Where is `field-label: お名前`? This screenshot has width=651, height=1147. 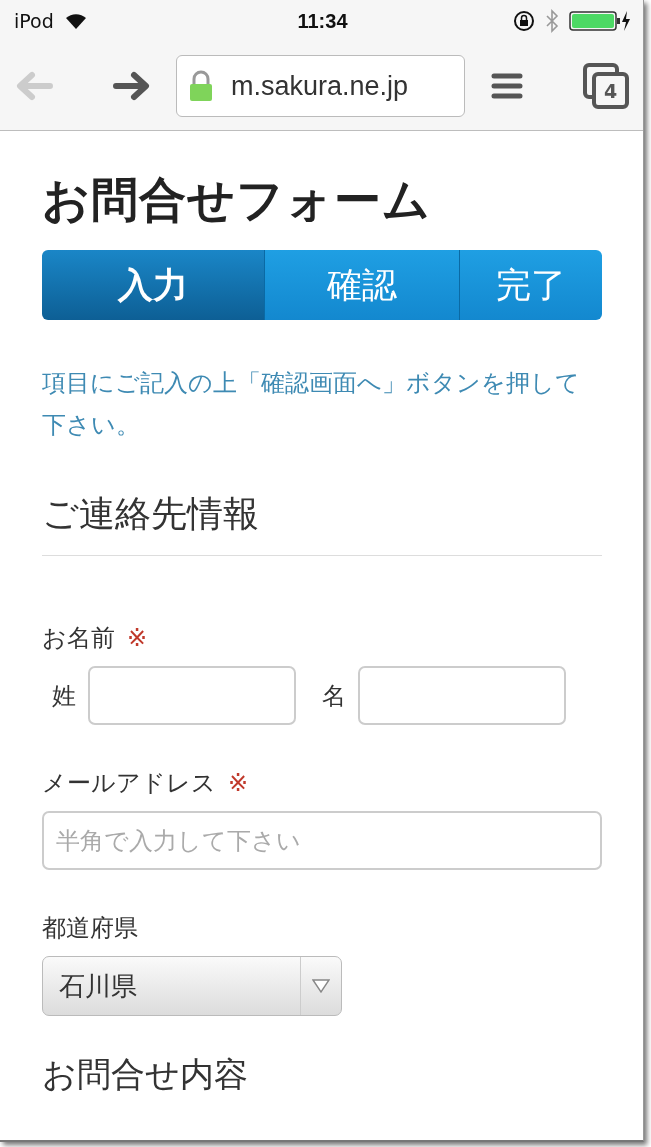
field-label: お名前 is located at coordinates (78, 638).